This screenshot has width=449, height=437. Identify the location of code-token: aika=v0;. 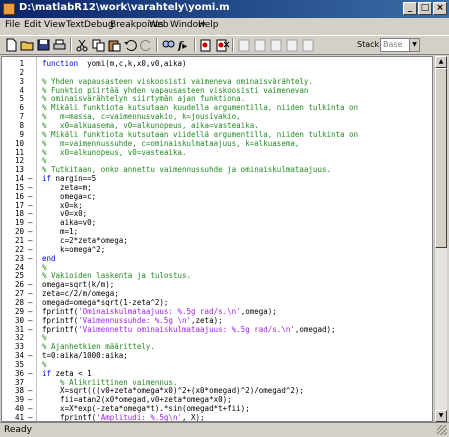
(69, 223).